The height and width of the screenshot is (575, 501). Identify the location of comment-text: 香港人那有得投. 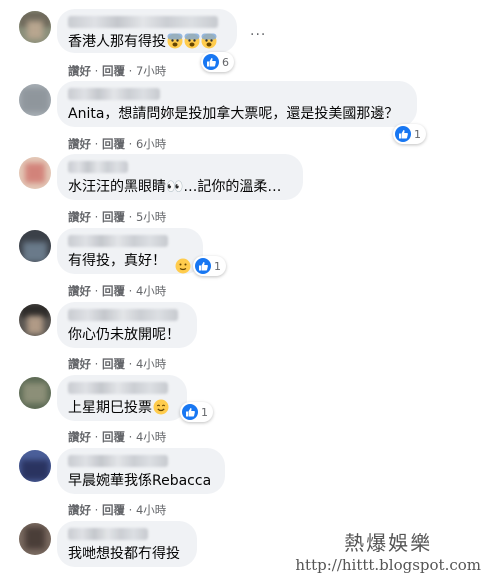
(146, 42).